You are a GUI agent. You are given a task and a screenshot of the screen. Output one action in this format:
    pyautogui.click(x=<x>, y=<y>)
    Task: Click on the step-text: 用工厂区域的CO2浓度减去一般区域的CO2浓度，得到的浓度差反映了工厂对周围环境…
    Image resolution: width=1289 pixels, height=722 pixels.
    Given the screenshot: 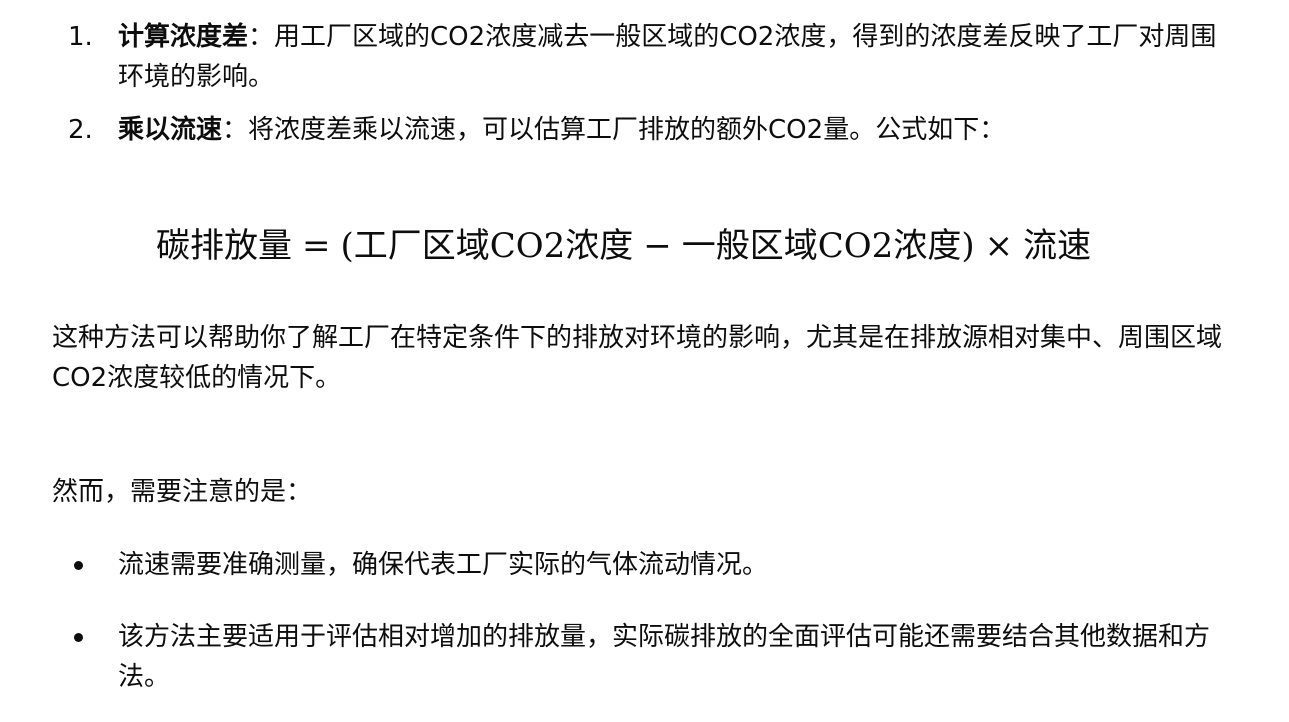 What is the action you would take?
    pyautogui.click(x=667, y=57)
    